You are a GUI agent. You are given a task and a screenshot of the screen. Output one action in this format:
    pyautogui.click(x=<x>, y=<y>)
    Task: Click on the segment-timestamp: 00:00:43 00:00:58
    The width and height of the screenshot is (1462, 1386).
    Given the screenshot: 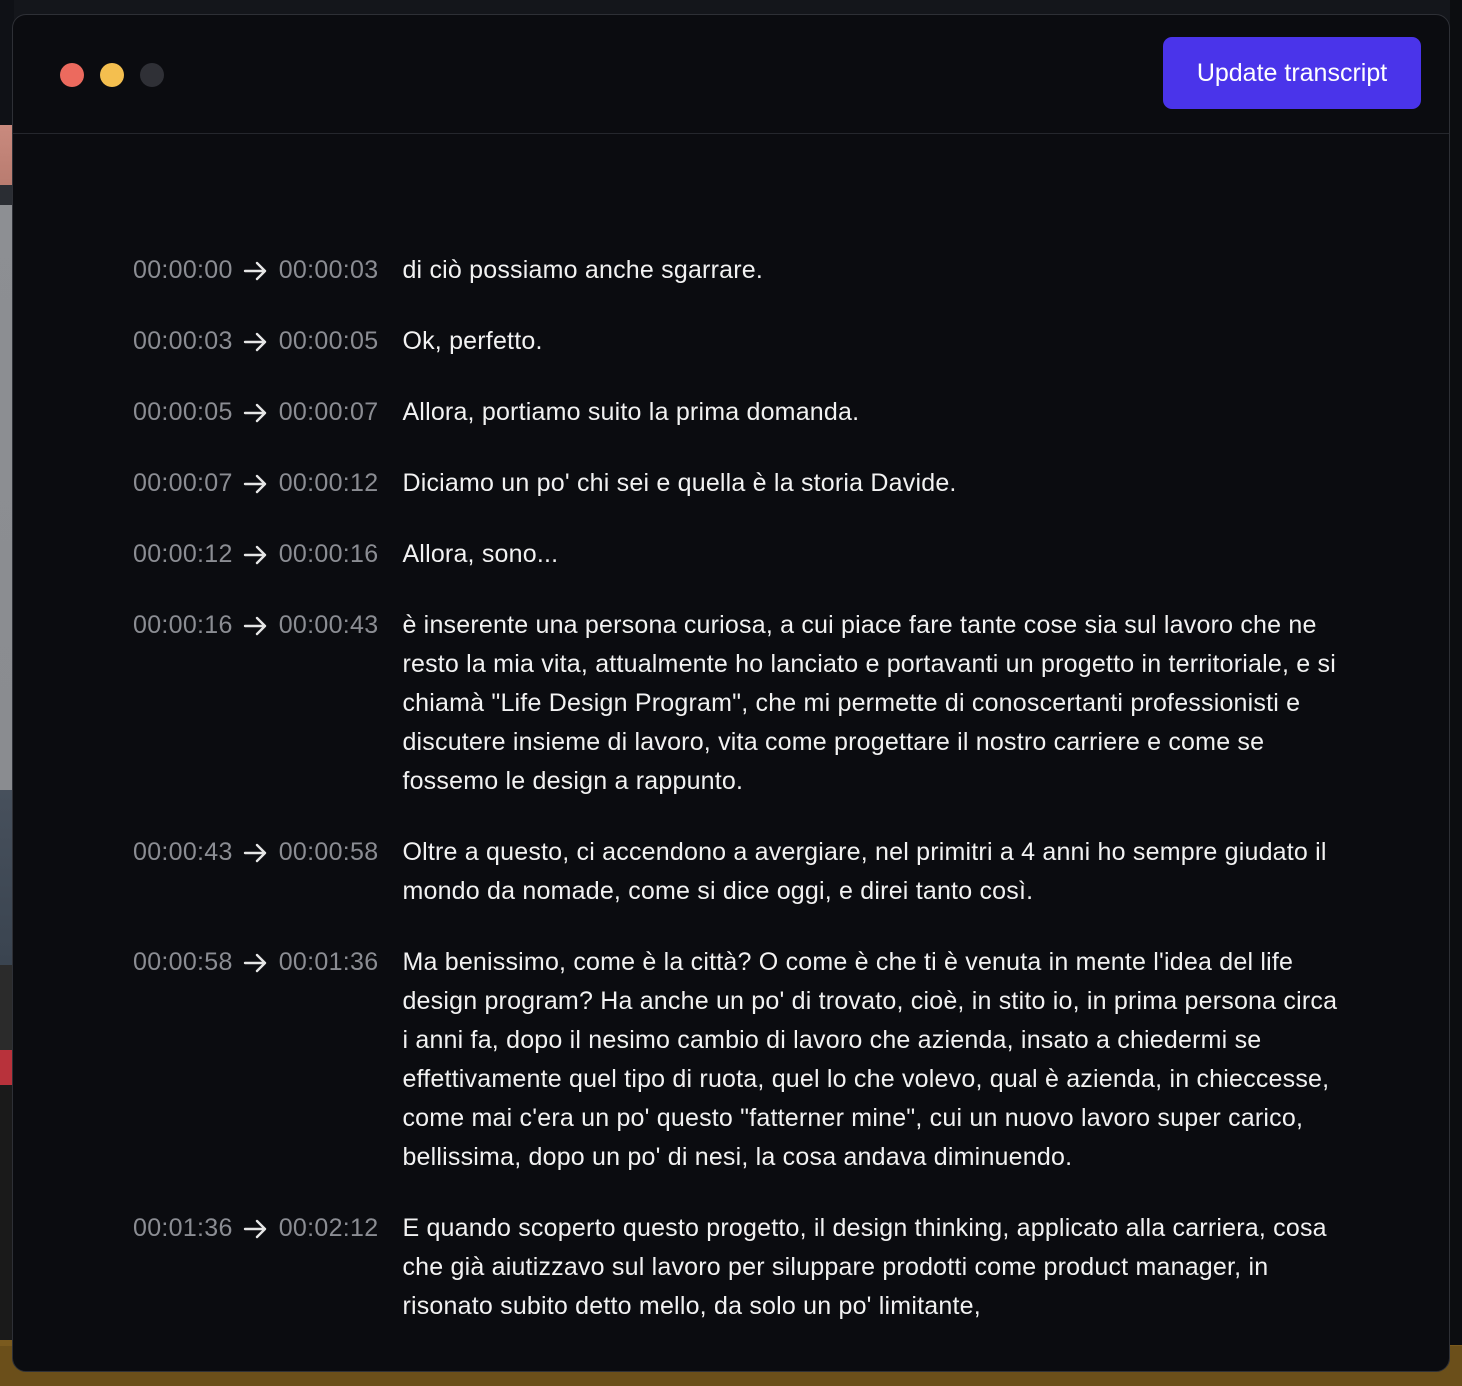 What is the action you would take?
    pyautogui.click(x=255, y=852)
    